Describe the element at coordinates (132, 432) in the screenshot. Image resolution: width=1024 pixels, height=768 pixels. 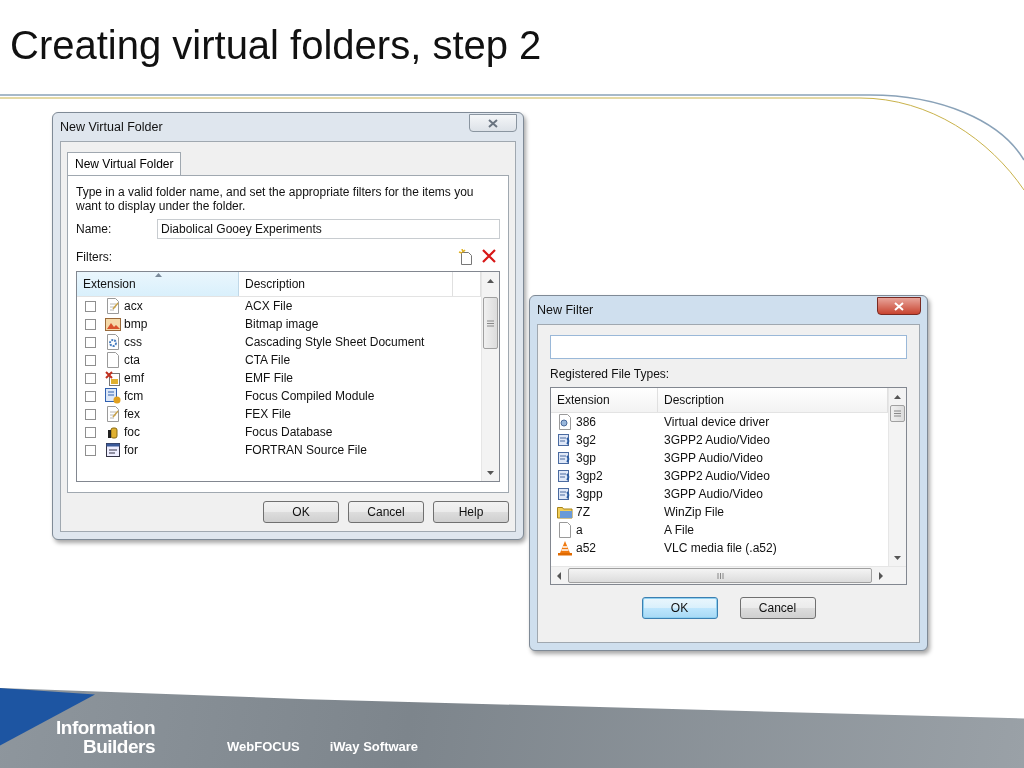
I see `extension-text: foc` at that location.